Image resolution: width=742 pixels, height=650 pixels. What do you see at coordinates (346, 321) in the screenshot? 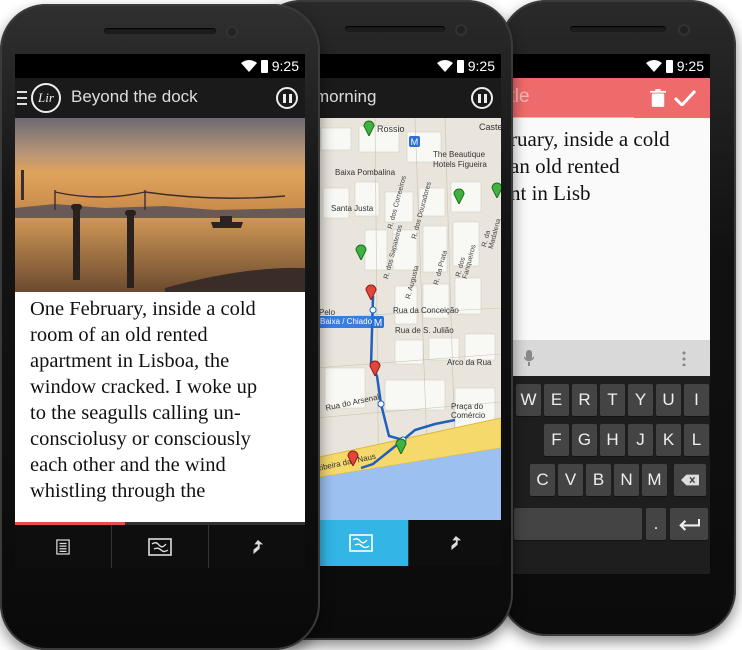
I see `map-label: Baixa / Chiado` at bounding box center [346, 321].